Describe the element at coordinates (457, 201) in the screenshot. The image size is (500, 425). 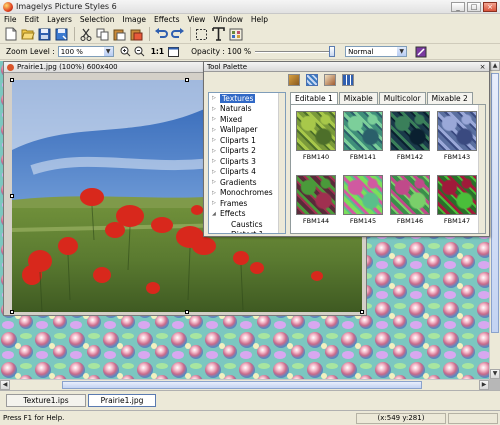
I see `texture-thumbnail: FBM147` at that location.